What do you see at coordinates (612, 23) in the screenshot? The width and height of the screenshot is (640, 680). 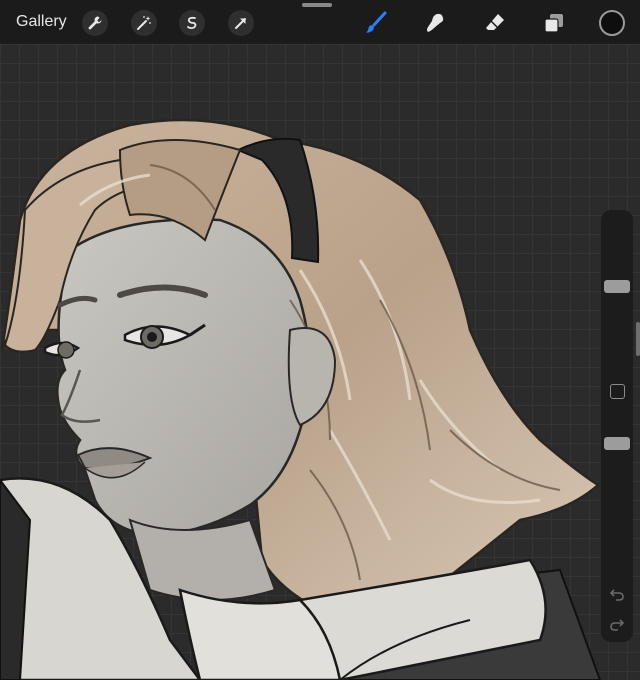 I see `color-picker-swatch` at bounding box center [612, 23].